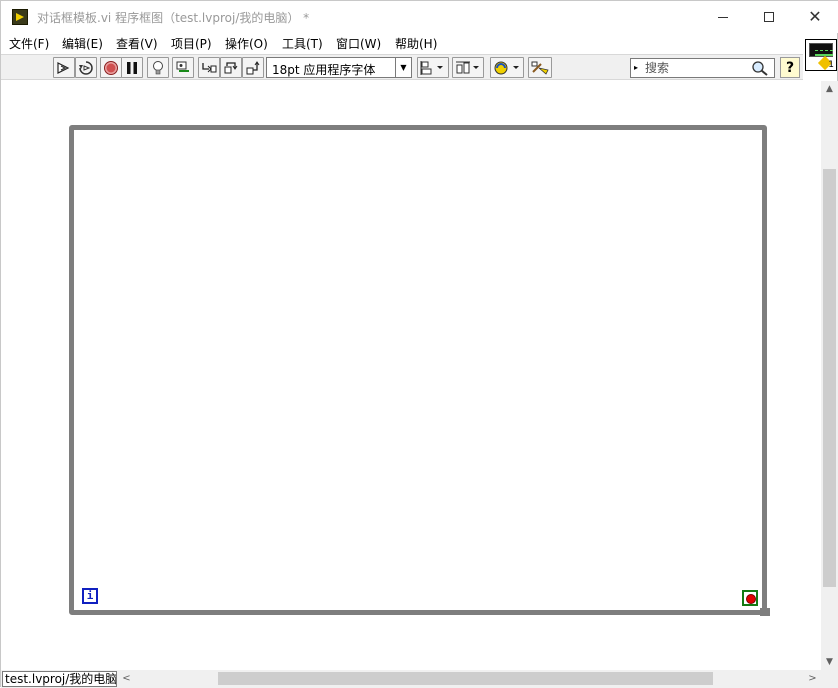 This screenshot has height=688, width=838. I want to click on run-button, so click(64, 67).